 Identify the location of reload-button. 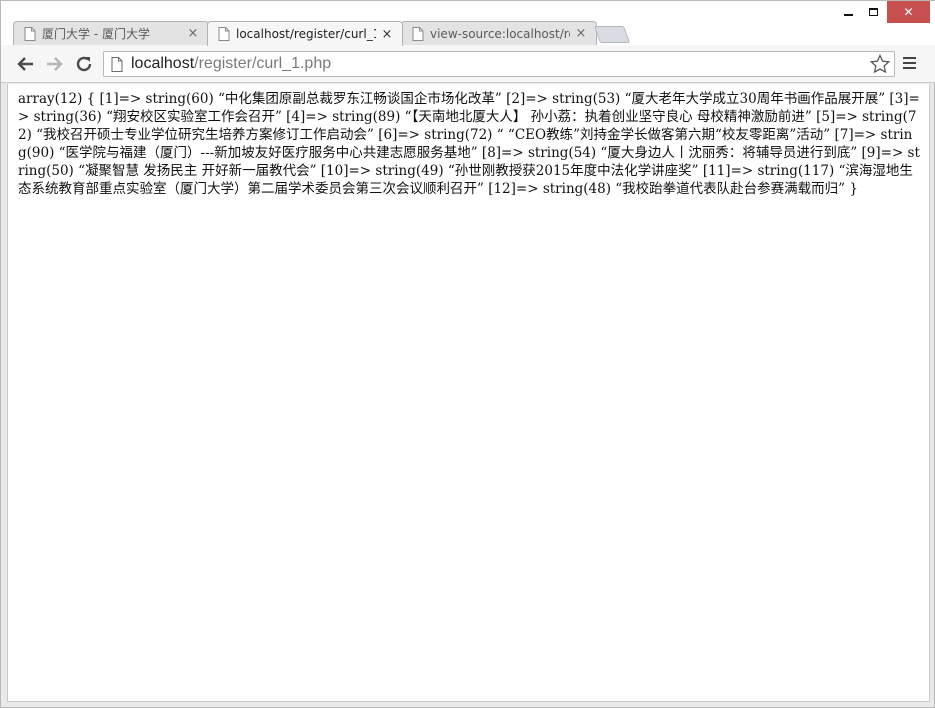
(84, 64).